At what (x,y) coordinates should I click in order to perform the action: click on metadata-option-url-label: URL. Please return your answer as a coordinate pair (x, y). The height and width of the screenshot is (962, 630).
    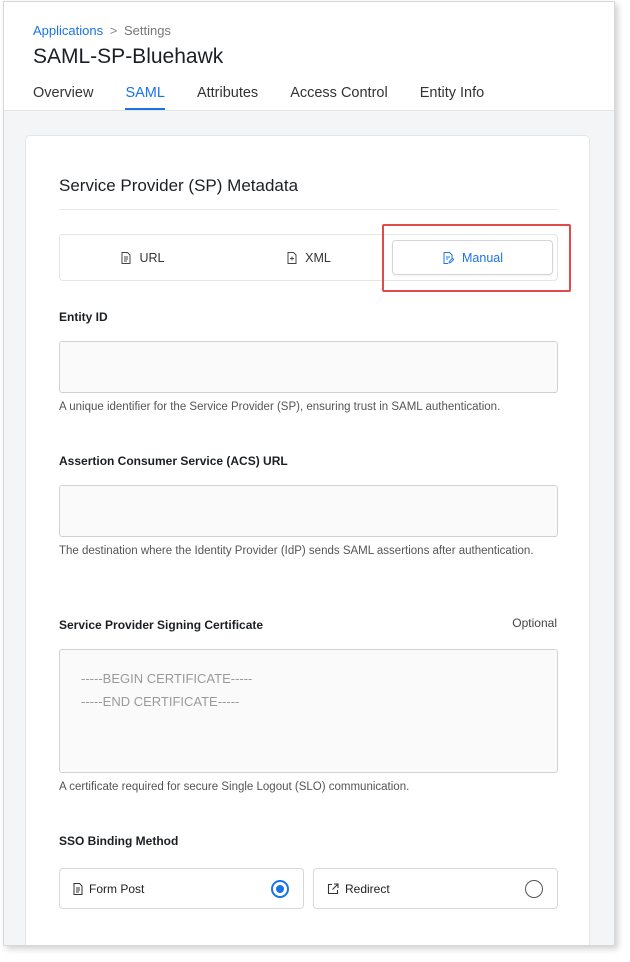
    Looking at the image, I should click on (152, 257).